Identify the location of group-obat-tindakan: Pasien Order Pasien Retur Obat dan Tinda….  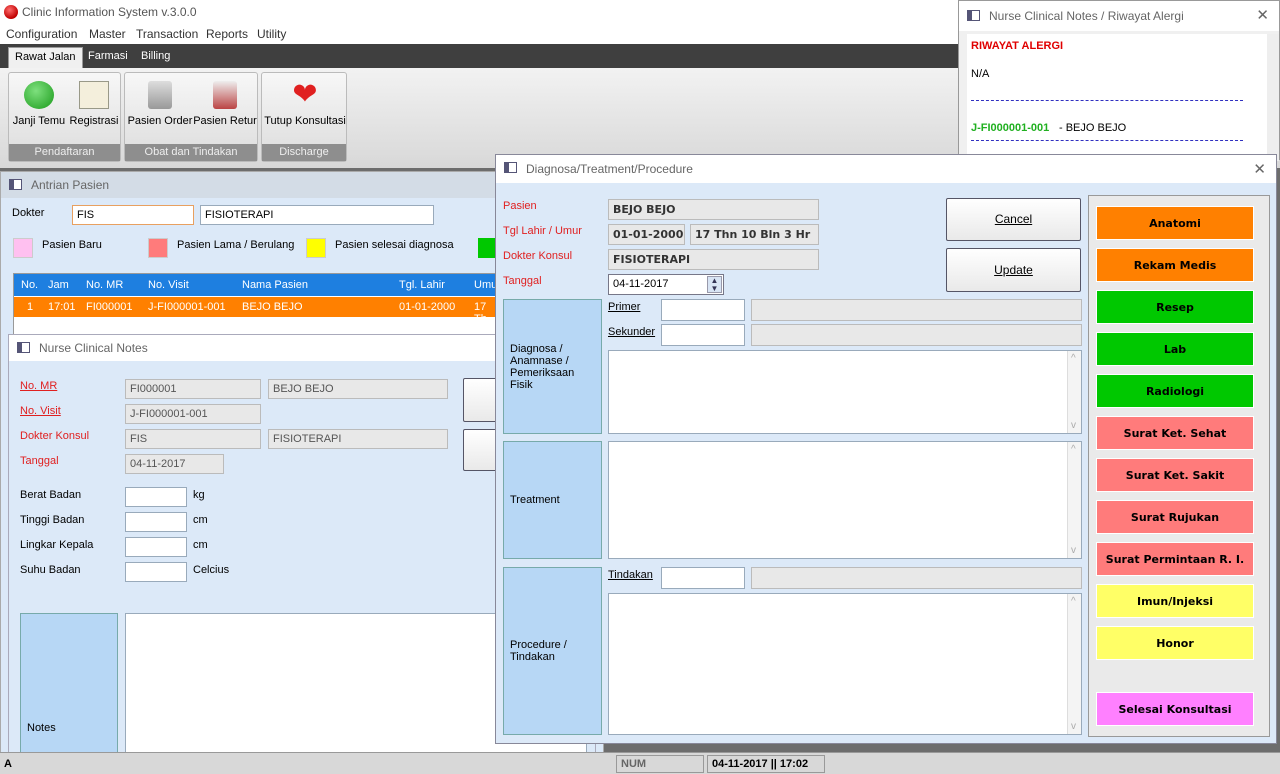
(191, 117).